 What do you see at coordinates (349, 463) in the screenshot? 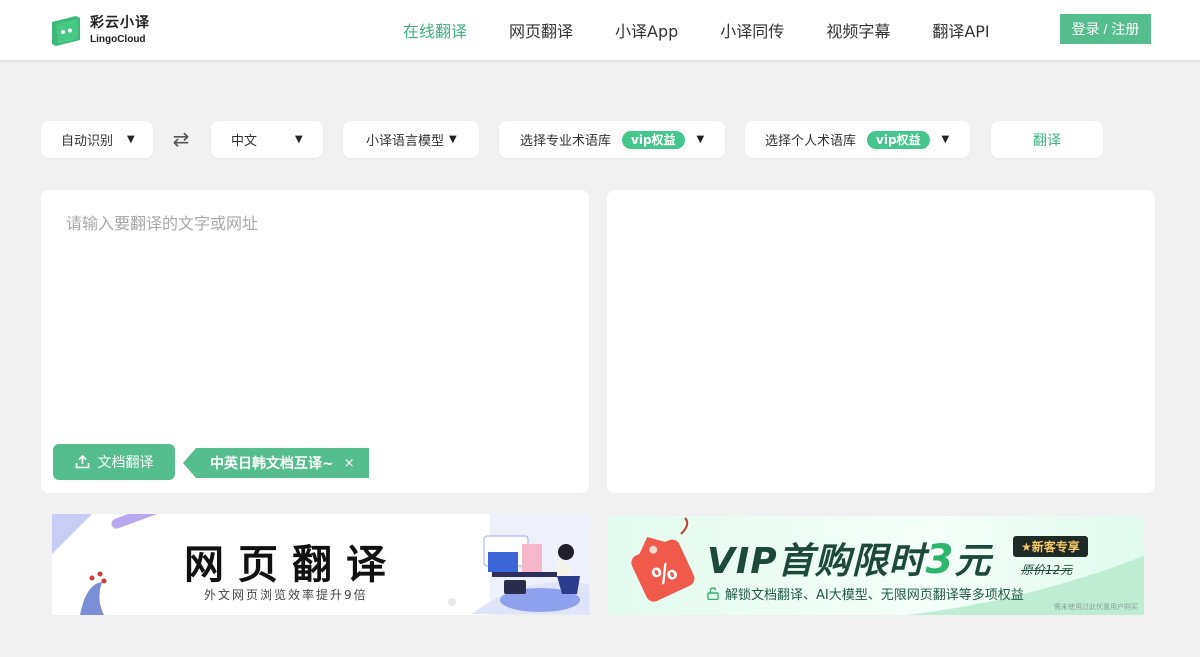
I see `close-icon: ×` at bounding box center [349, 463].